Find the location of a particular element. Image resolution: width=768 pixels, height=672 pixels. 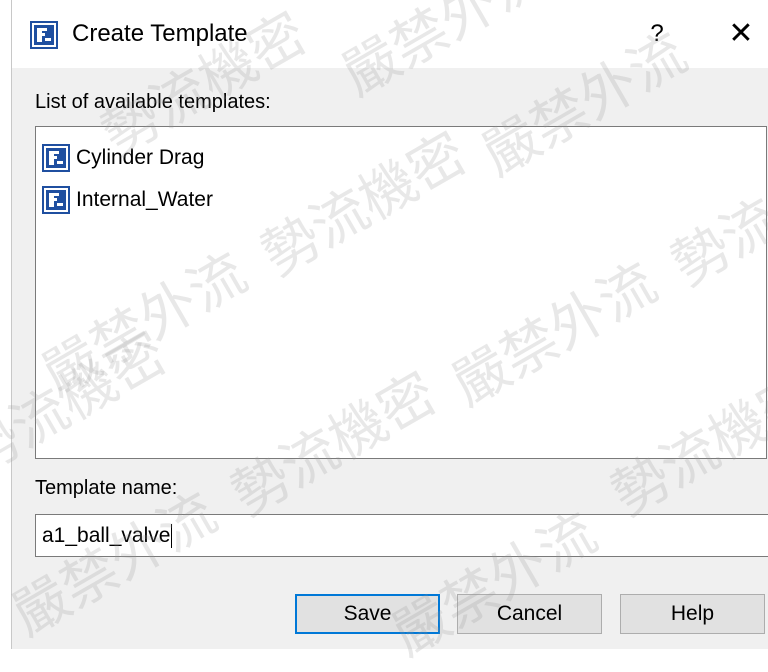

list-item: Internal_Water is located at coordinates (127, 200).